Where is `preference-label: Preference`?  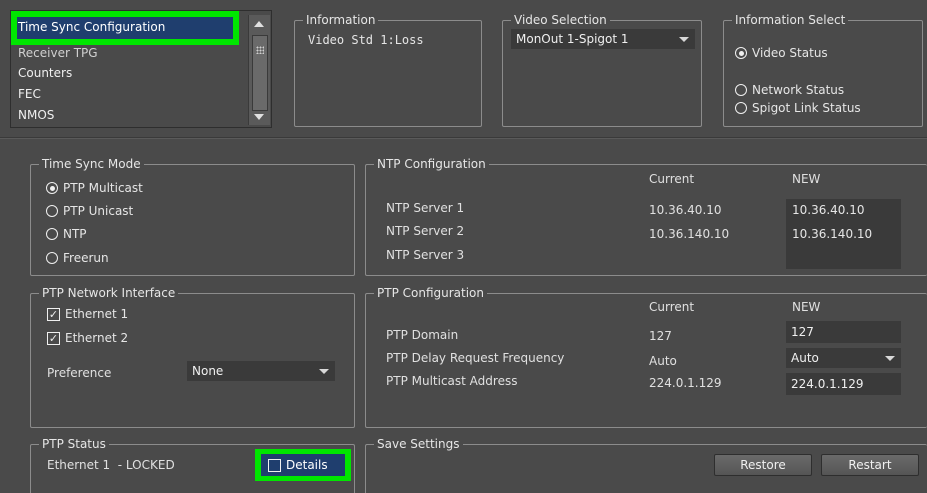
preference-label: Preference is located at coordinates (79, 373).